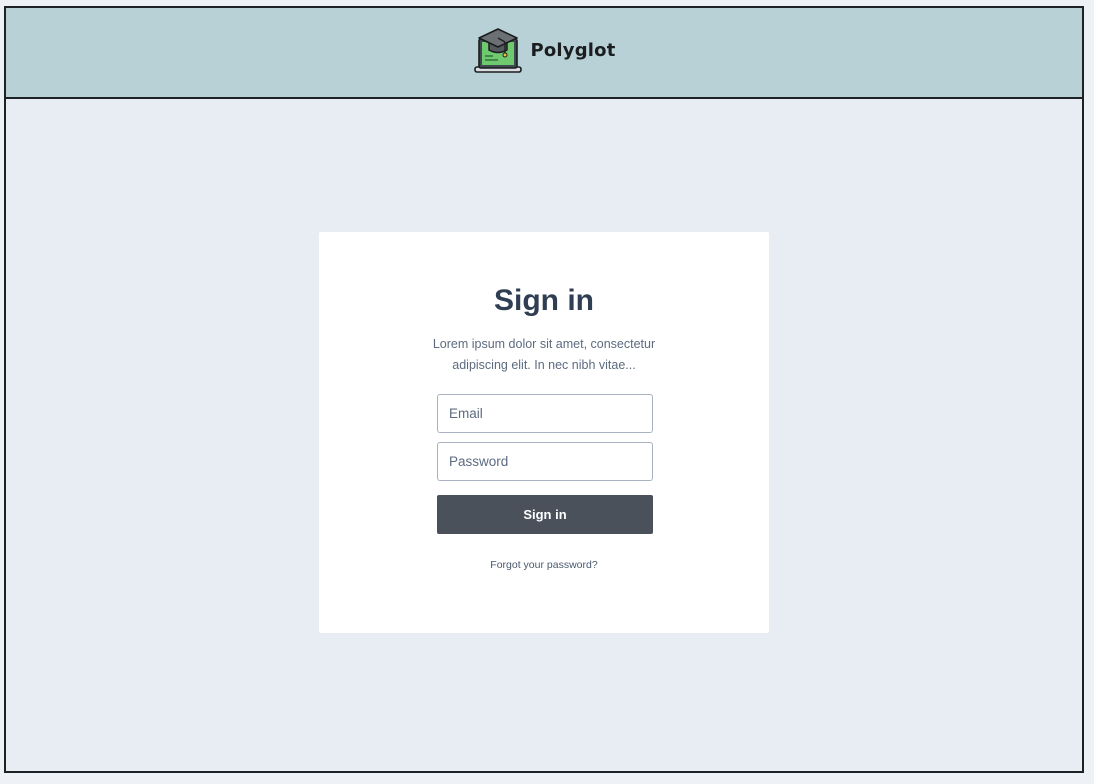 The height and width of the screenshot is (784, 1094). I want to click on top-header: Polyglot, so click(544, 53).